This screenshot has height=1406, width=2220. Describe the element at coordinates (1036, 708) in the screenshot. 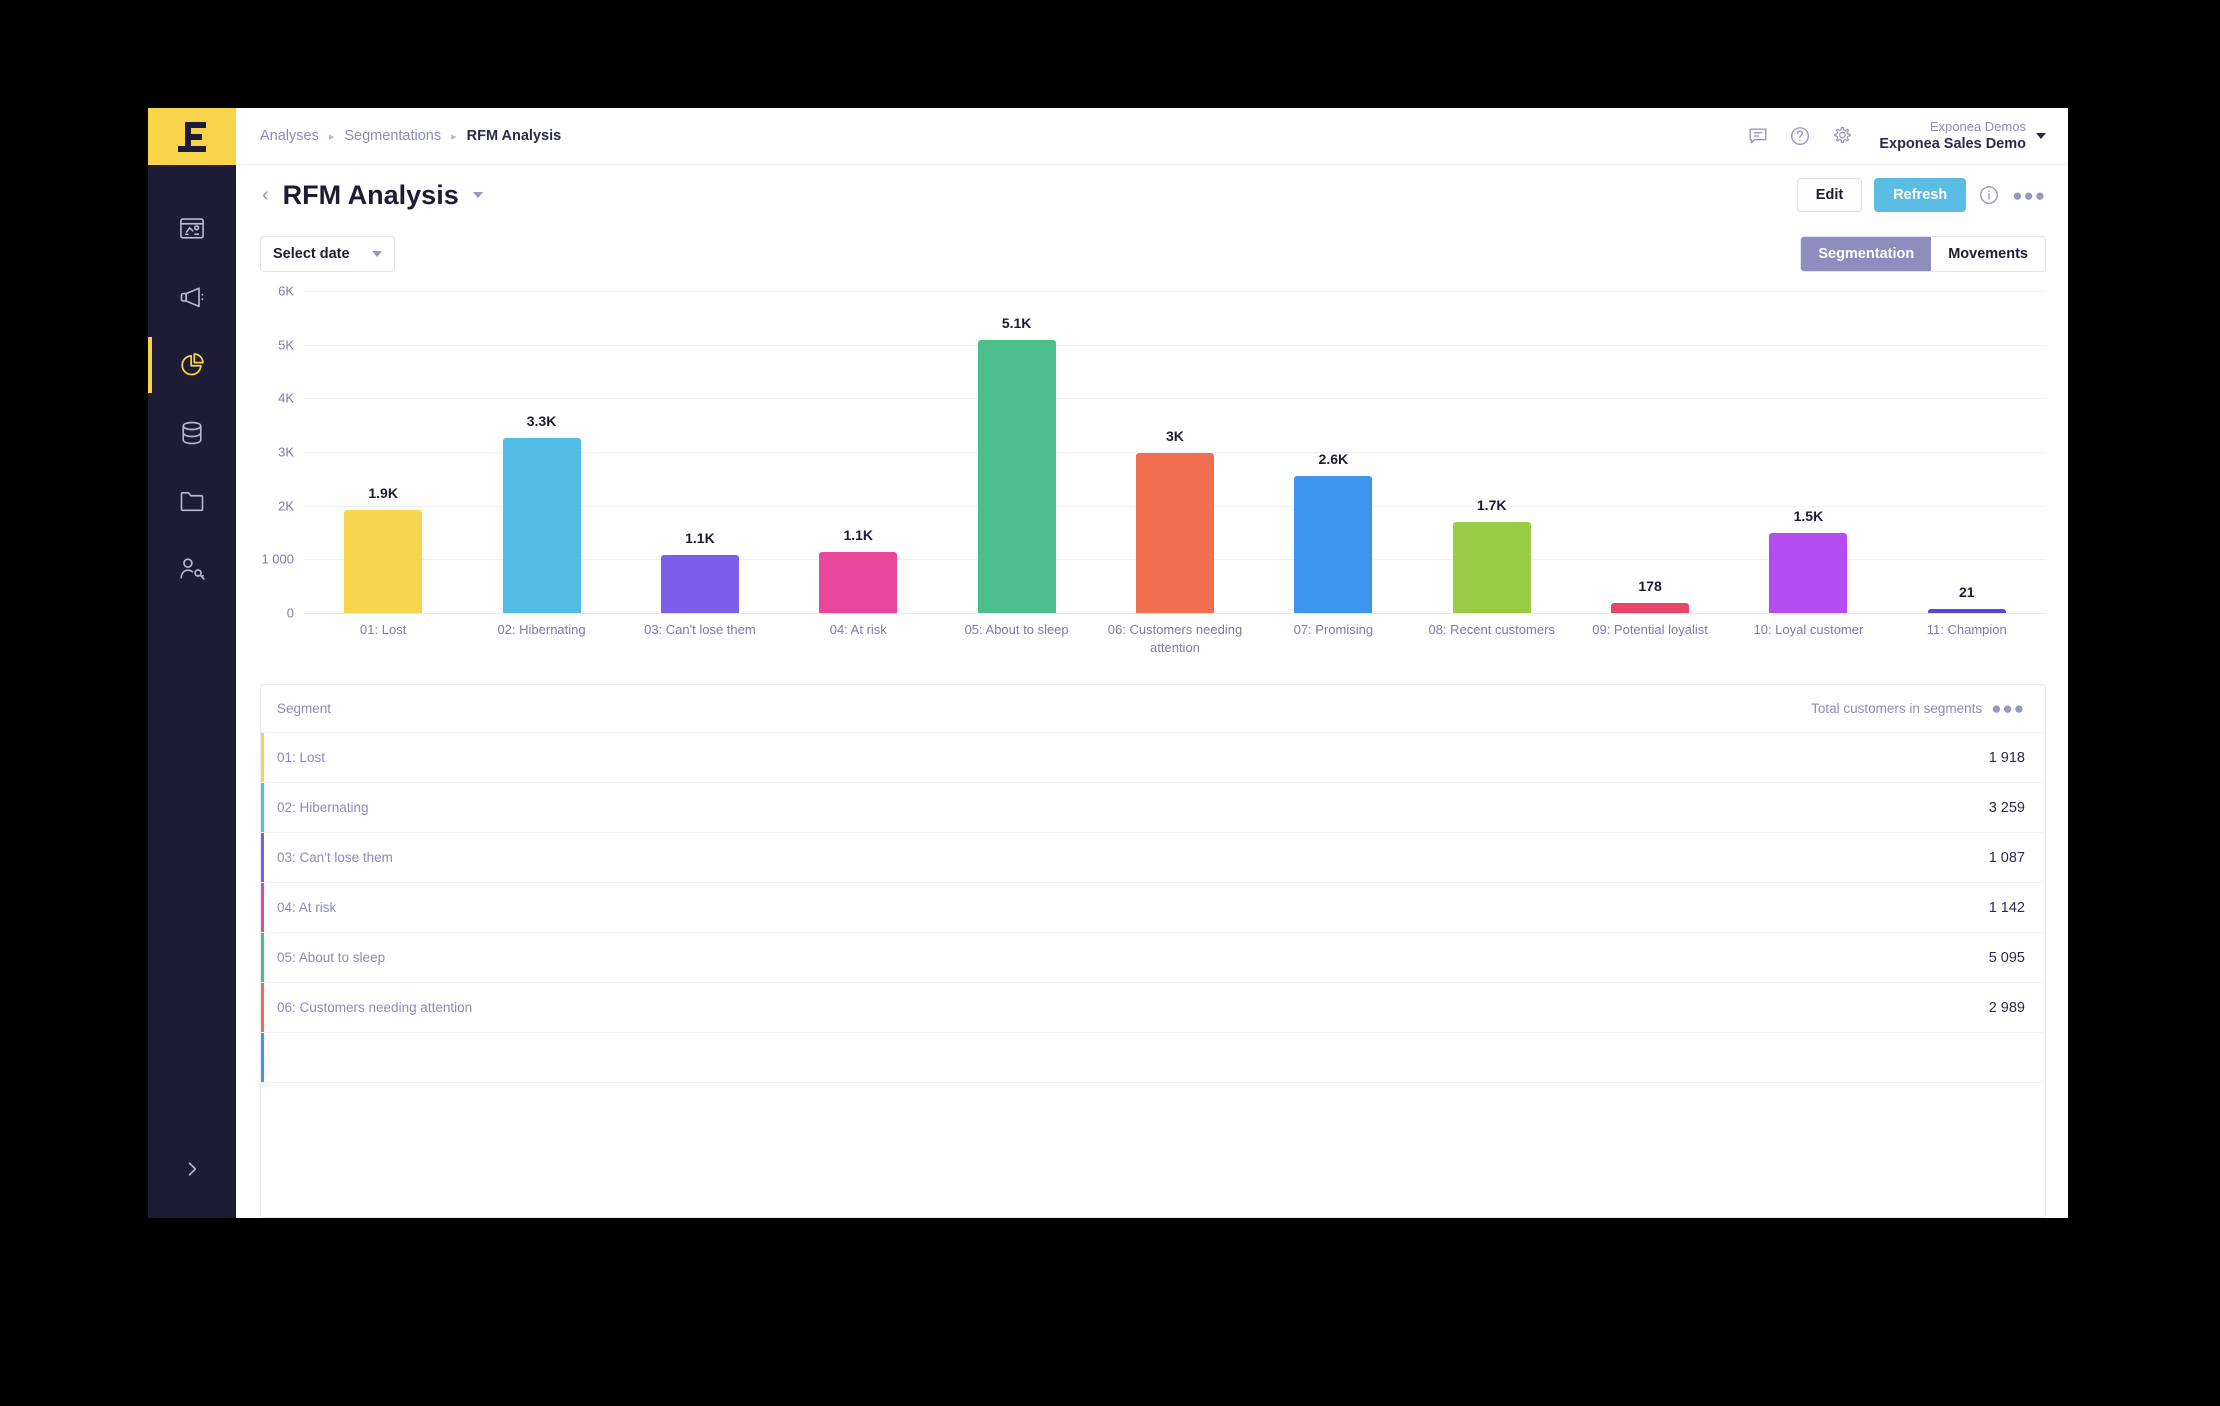

I see `column-header-segment: Segment` at that location.